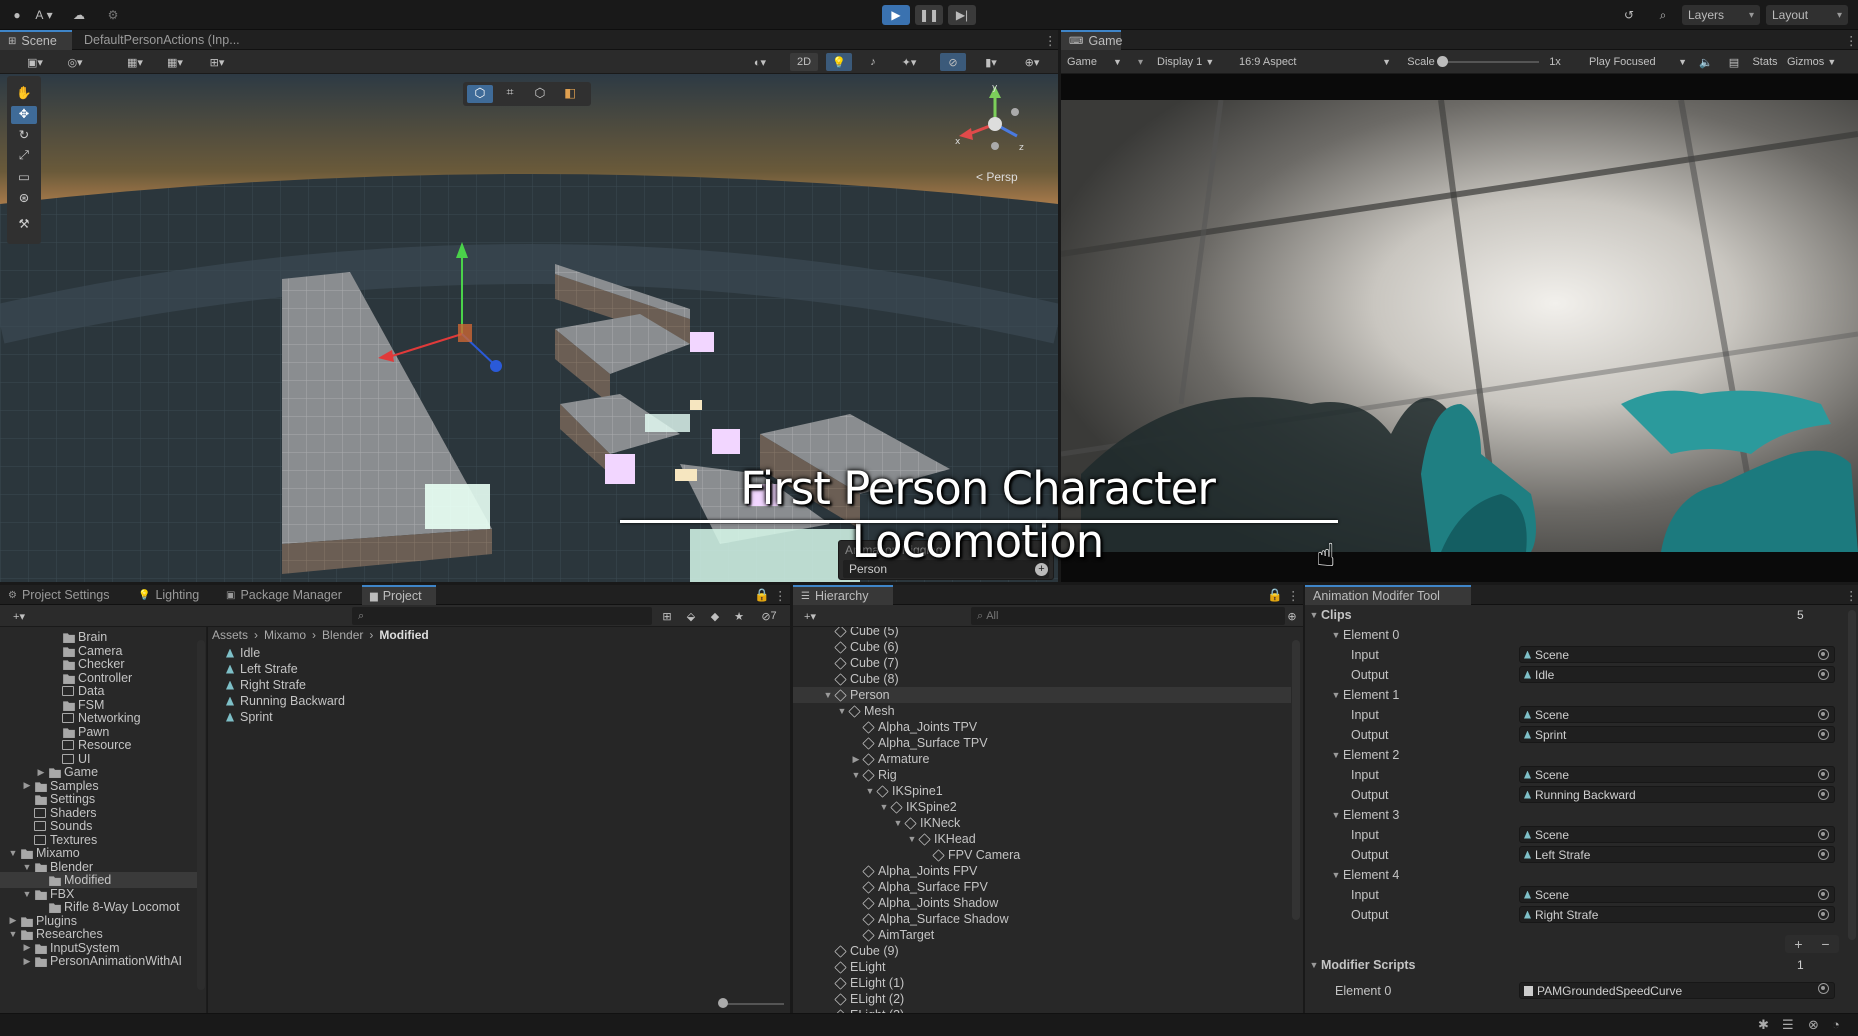 Image resolution: width=1858 pixels, height=1036 pixels. Describe the element at coordinates (249, 717) in the screenshot. I see `asset-item: Sprint` at that location.